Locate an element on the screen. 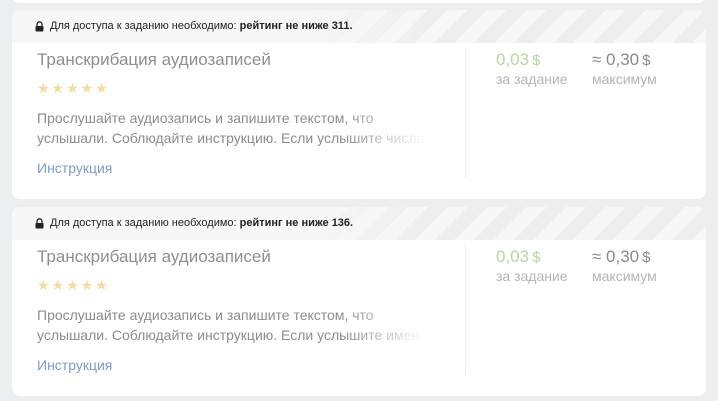  access-notice-requirement: рейтинг не ниже 311. is located at coordinates (296, 26).